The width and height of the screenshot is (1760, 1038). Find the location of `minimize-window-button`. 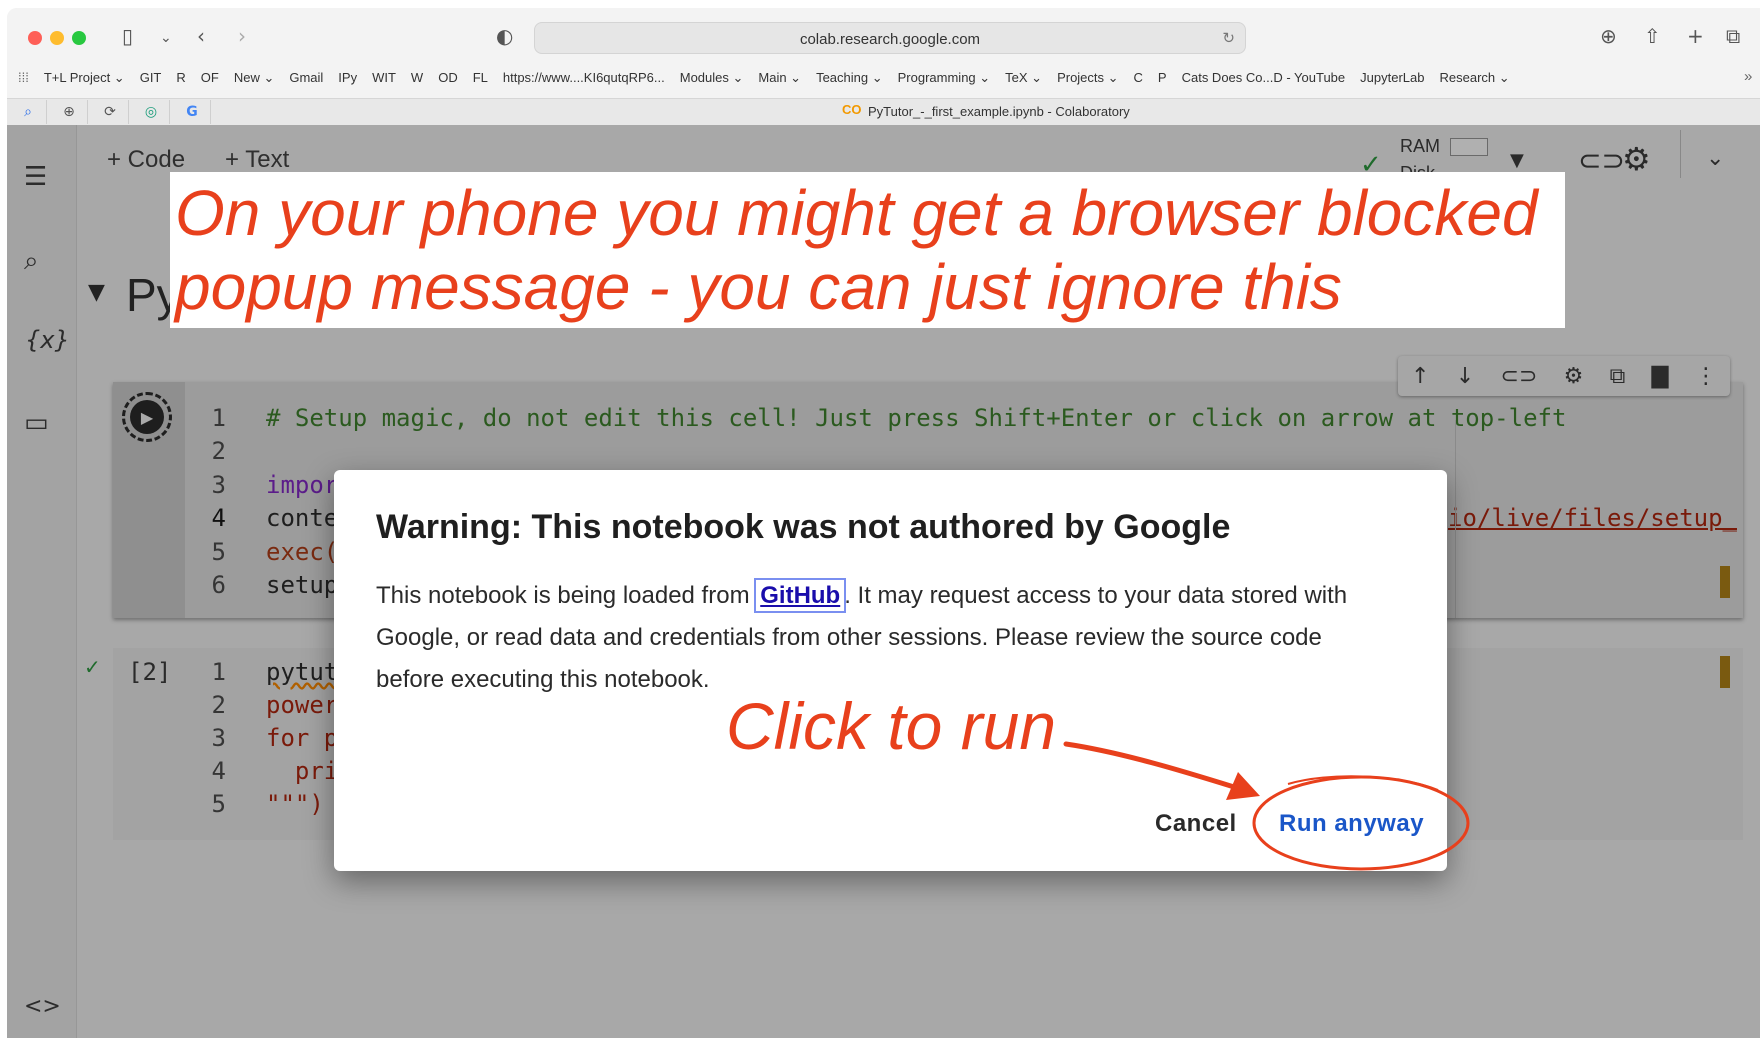

minimize-window-button is located at coordinates (57, 38).